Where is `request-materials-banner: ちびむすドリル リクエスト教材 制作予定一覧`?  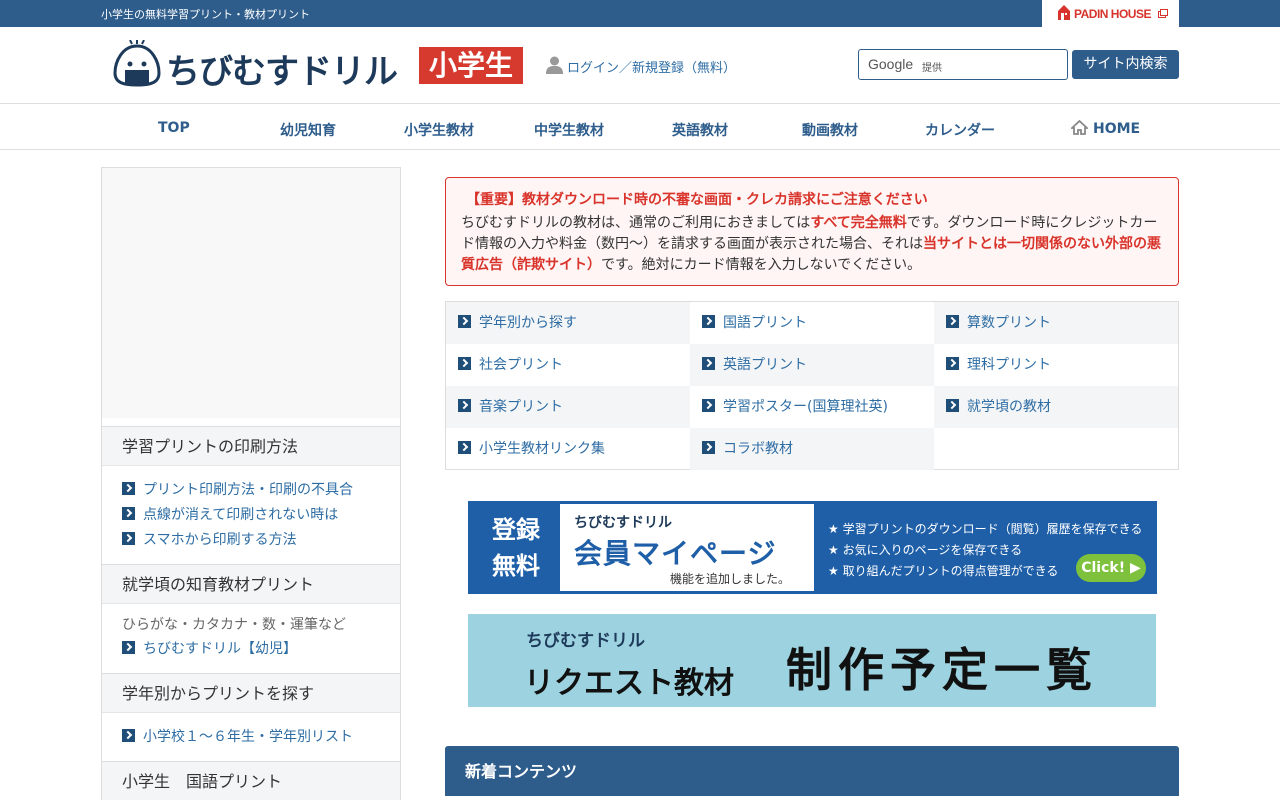 request-materials-banner: ちびむすドリル リクエスト教材 制作予定一覧 is located at coordinates (812, 660).